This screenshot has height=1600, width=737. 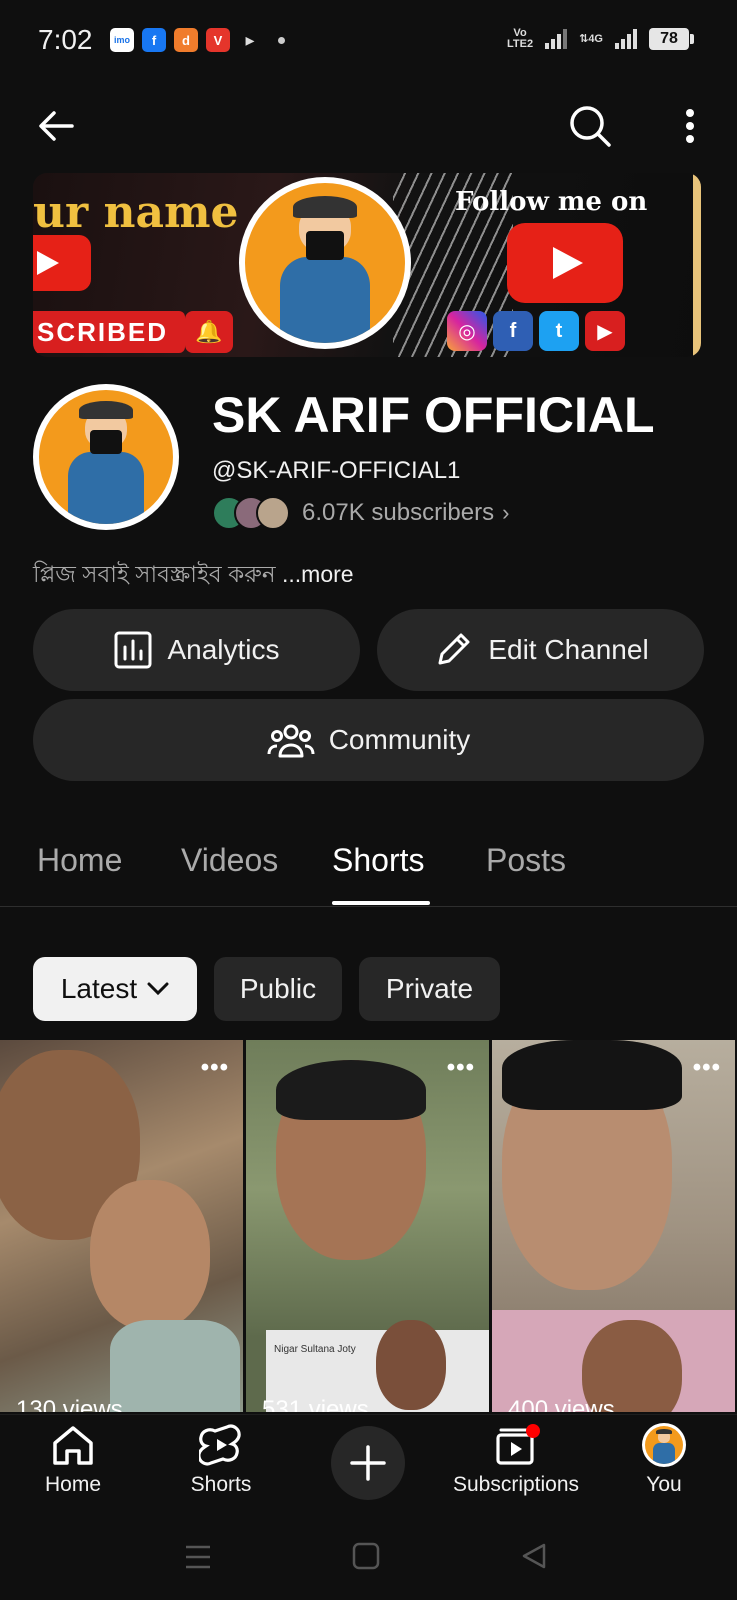 I want to click on community-label: Community, so click(x=399, y=739).